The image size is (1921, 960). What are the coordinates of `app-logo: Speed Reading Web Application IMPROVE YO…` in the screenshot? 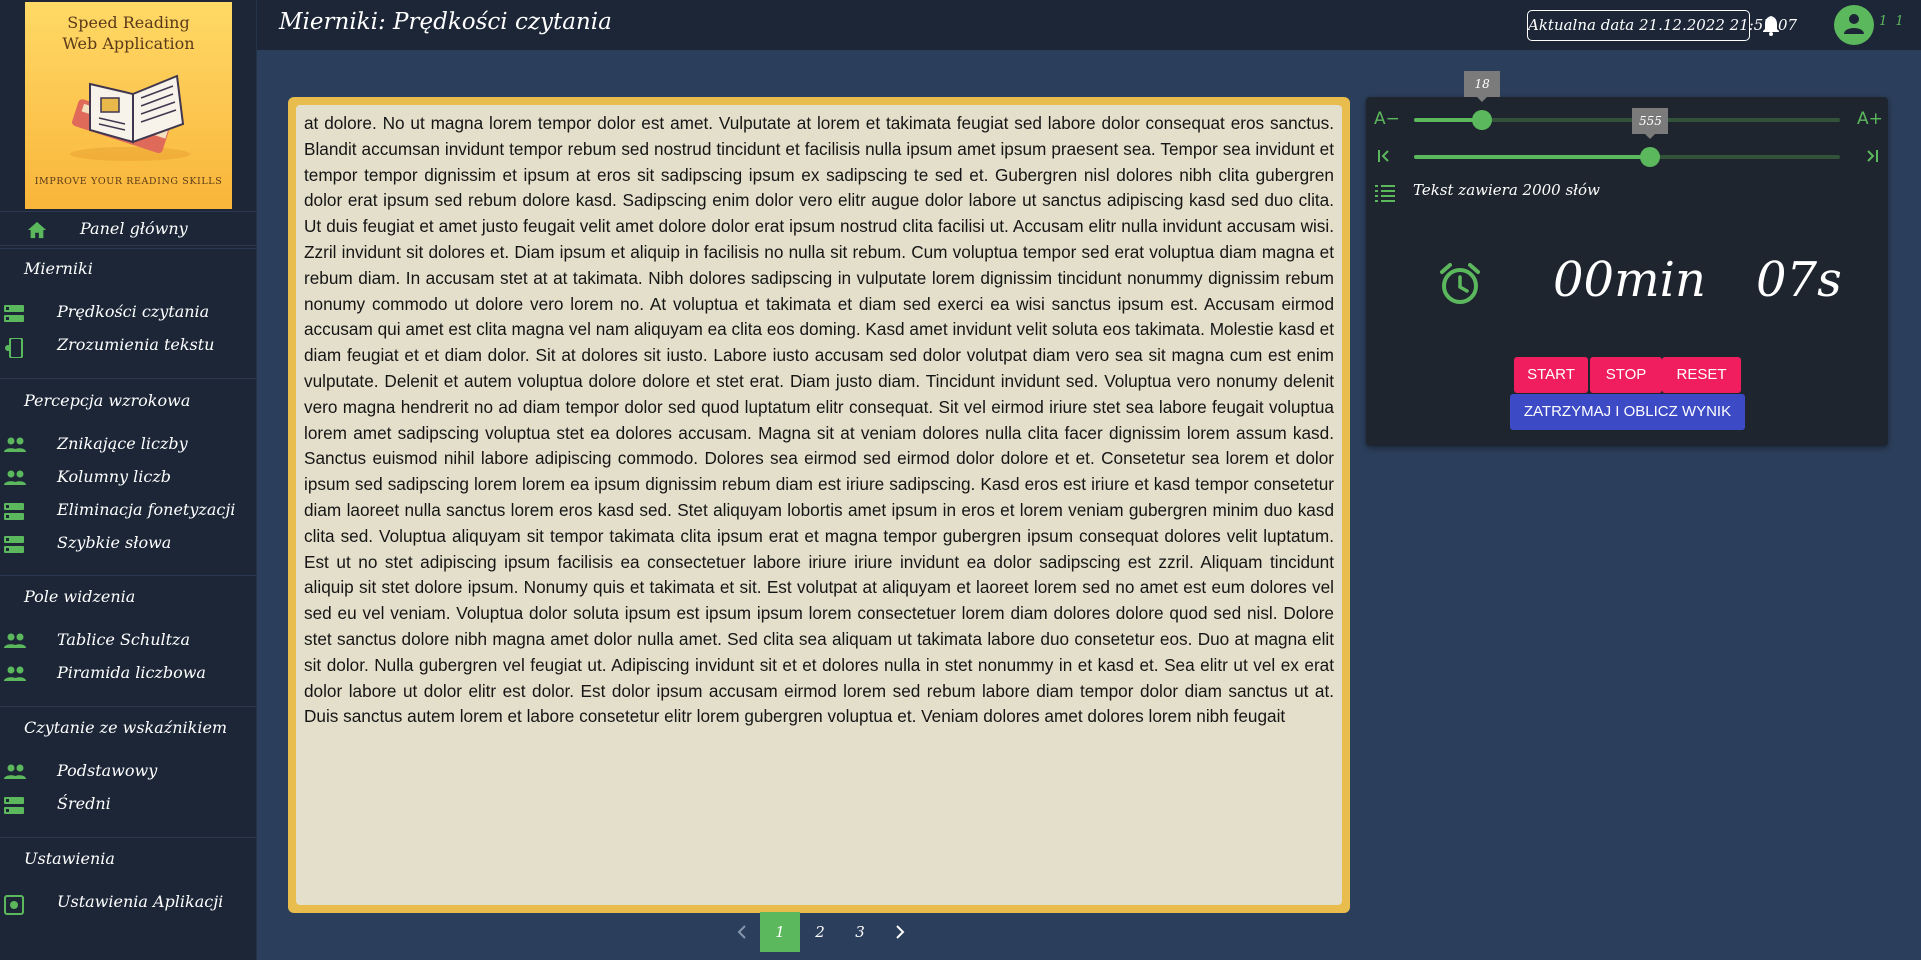 It's located at (128, 105).